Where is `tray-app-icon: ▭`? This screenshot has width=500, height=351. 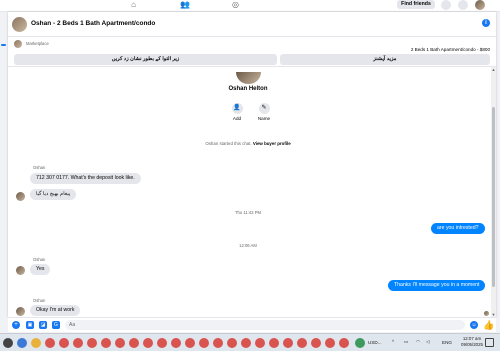
tray-app-icon: ▭ is located at coordinates (406, 342).